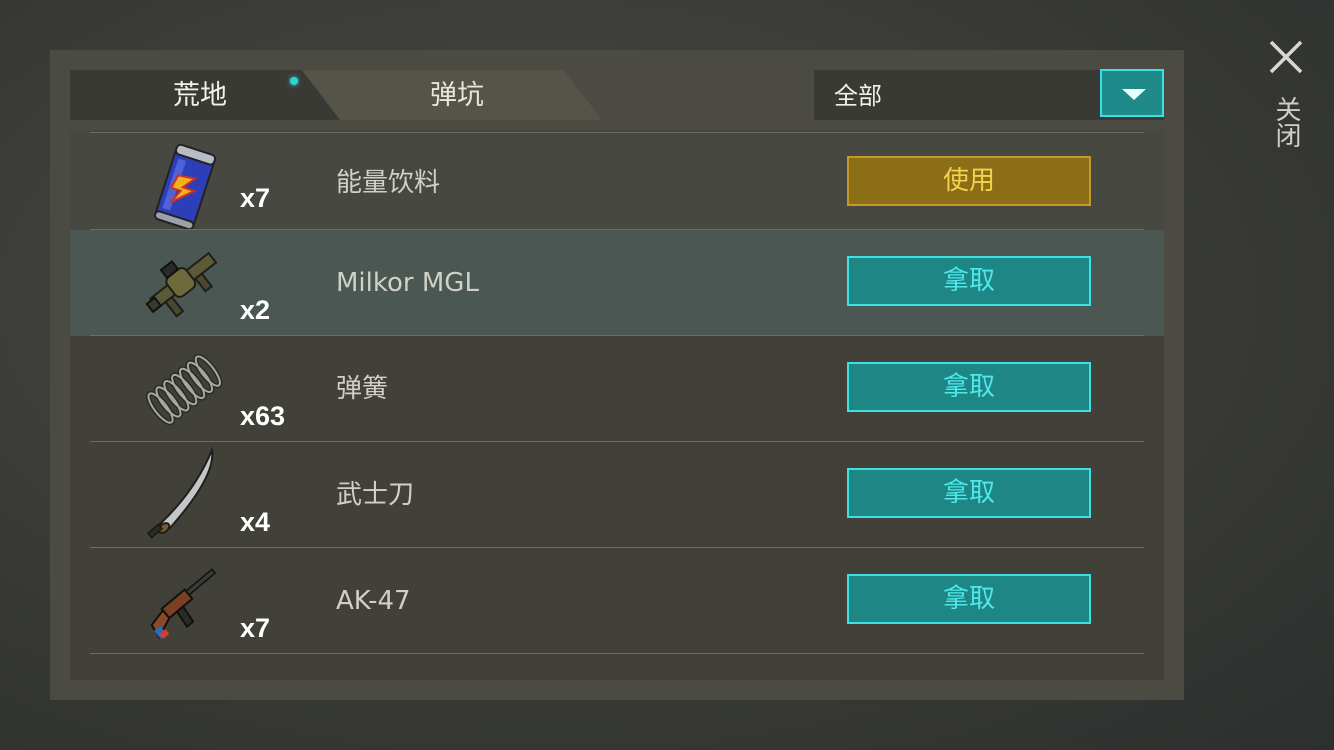 The height and width of the screenshot is (750, 1334). Describe the element at coordinates (375, 495) in the screenshot. I see `item-name: 武士刀` at that location.